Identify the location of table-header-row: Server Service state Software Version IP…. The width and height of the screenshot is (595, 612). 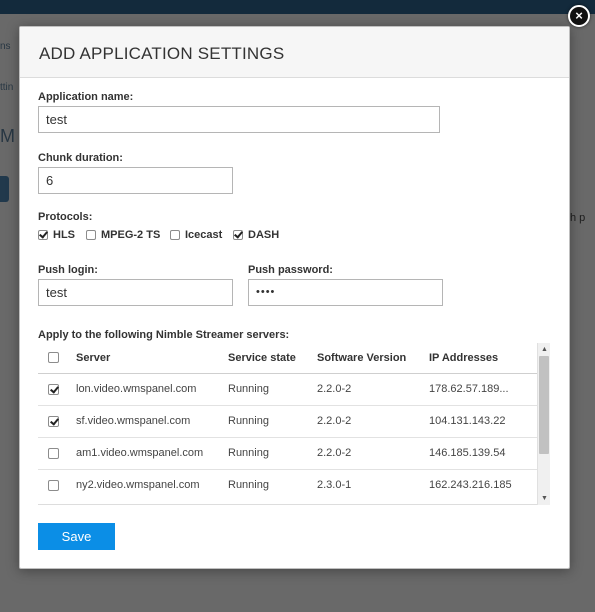
(287, 358).